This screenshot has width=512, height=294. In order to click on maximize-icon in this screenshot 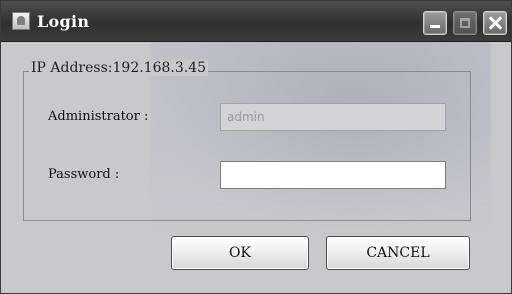, I will do `click(465, 23)`.